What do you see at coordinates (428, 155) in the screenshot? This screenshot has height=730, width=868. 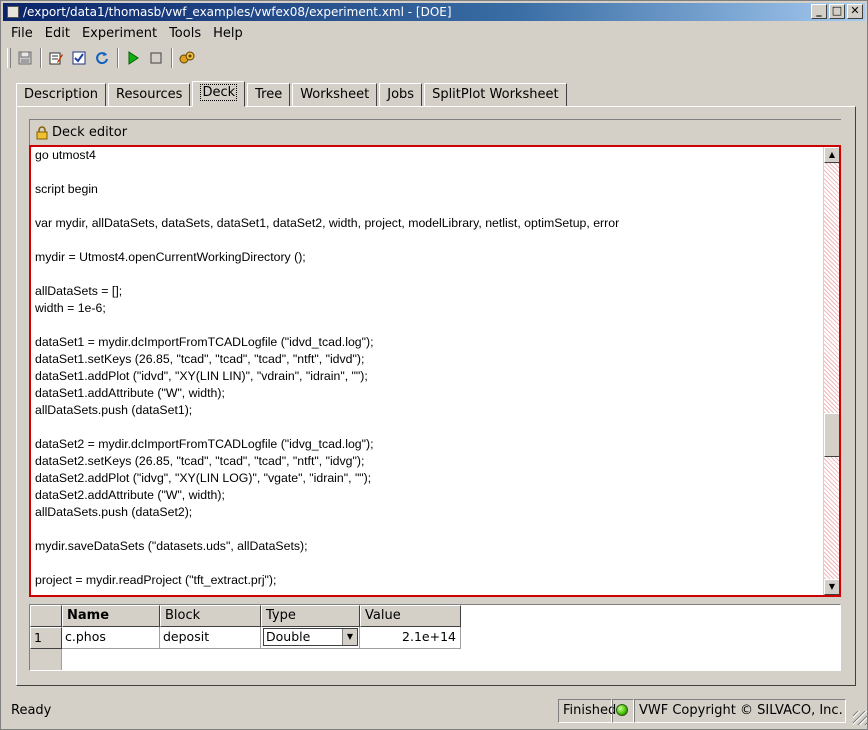 I see `code-line: go utmost4` at bounding box center [428, 155].